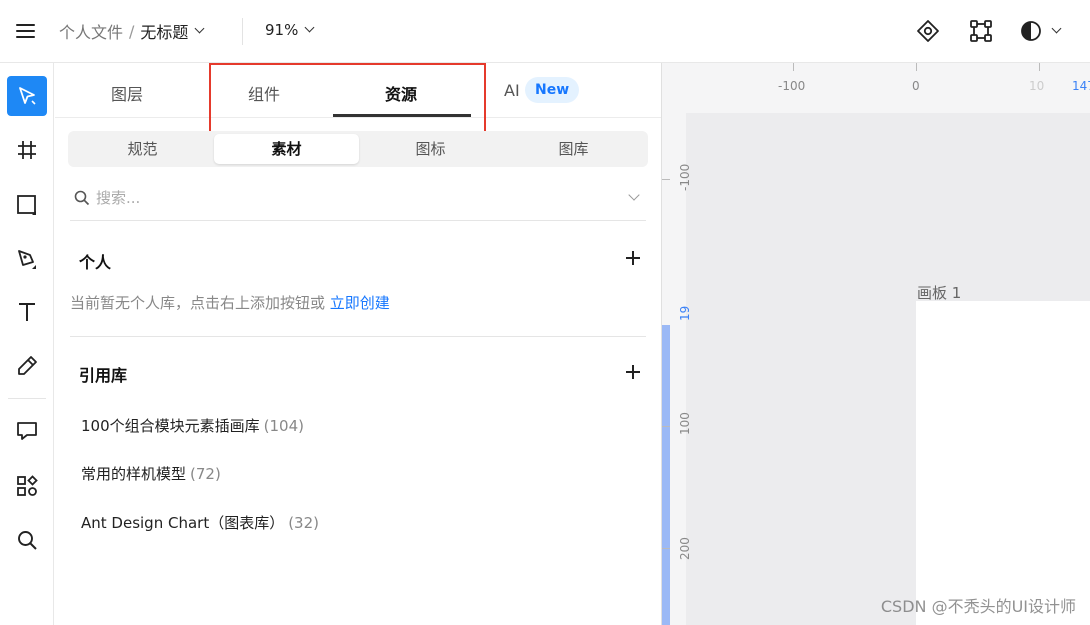 This screenshot has height=625, width=1090. What do you see at coordinates (545, 31) in the screenshot?
I see `top-bar: 个人文件 / 无标题 91%` at bounding box center [545, 31].